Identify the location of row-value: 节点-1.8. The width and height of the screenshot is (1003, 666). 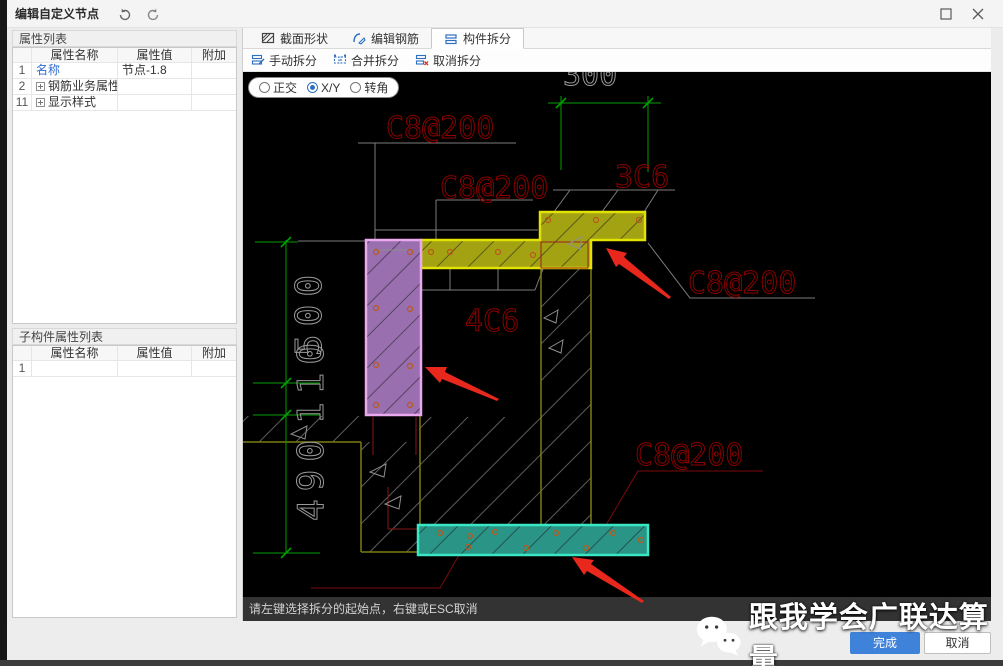
(155, 70).